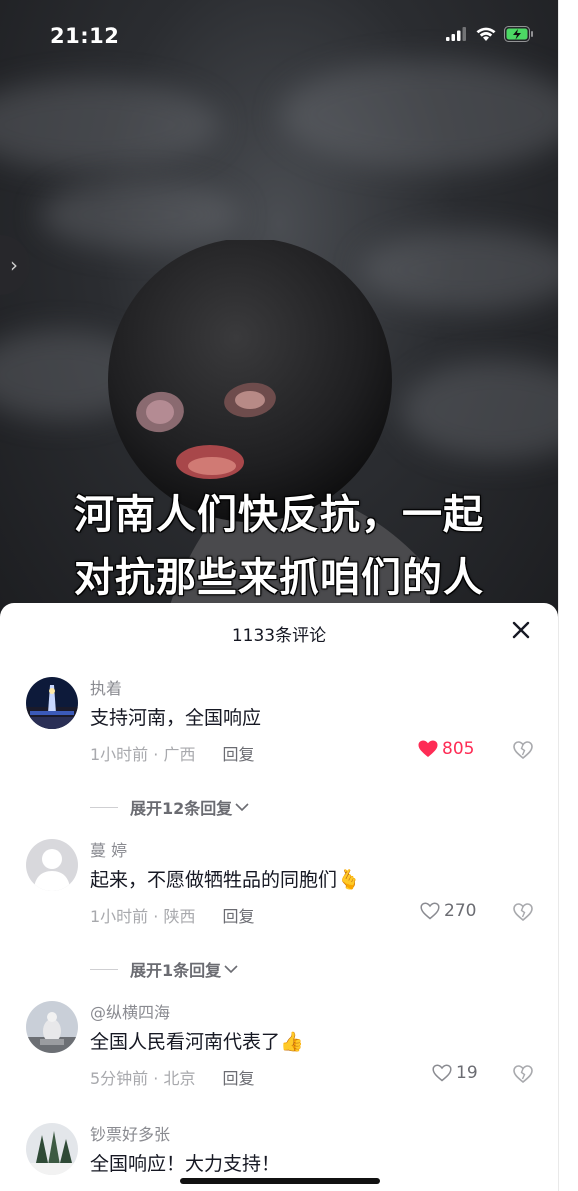  I want to click on comment-username: 钞票好多张, so click(130, 1133).